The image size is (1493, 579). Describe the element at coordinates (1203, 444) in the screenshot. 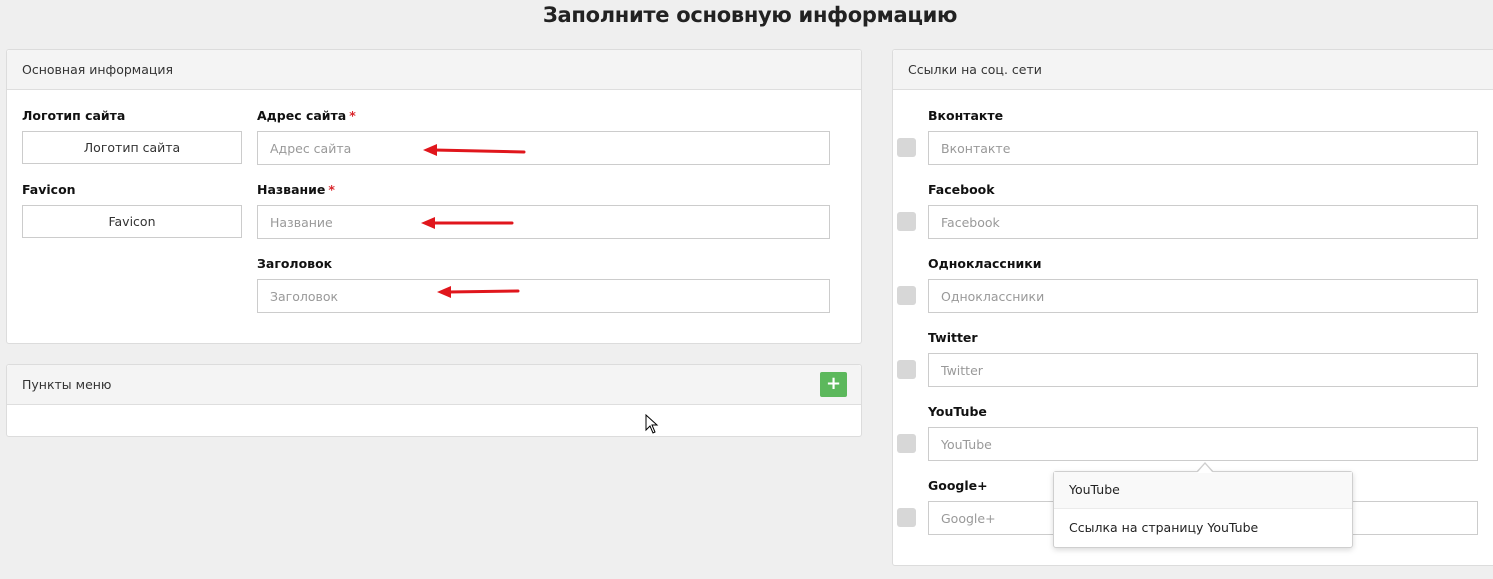

I see `social-input-youtube` at that location.